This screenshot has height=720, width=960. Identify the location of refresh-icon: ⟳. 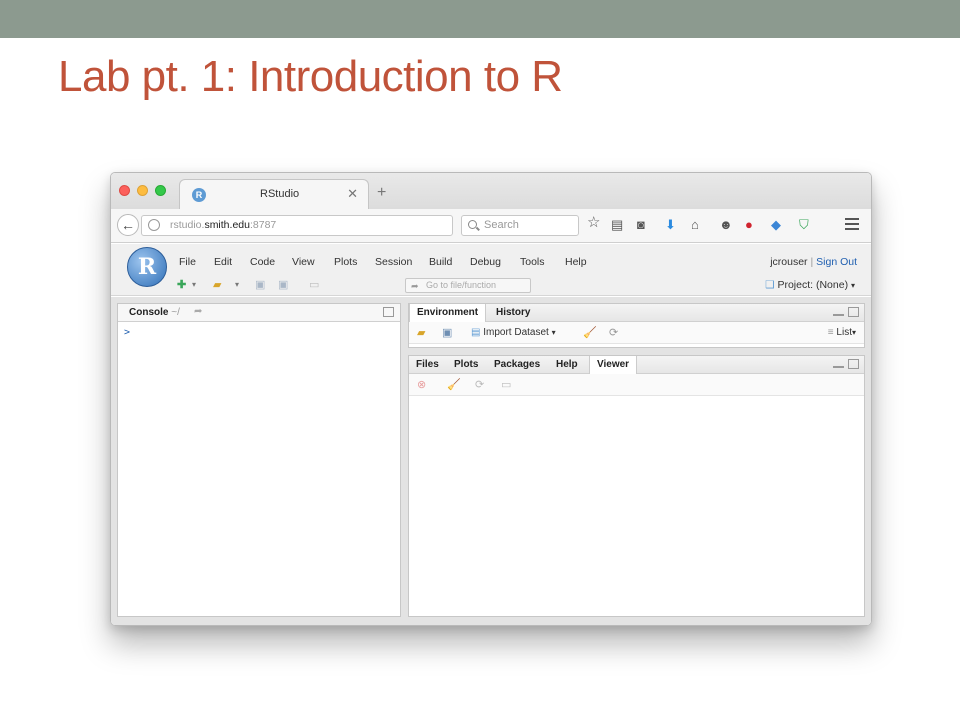
(613, 333).